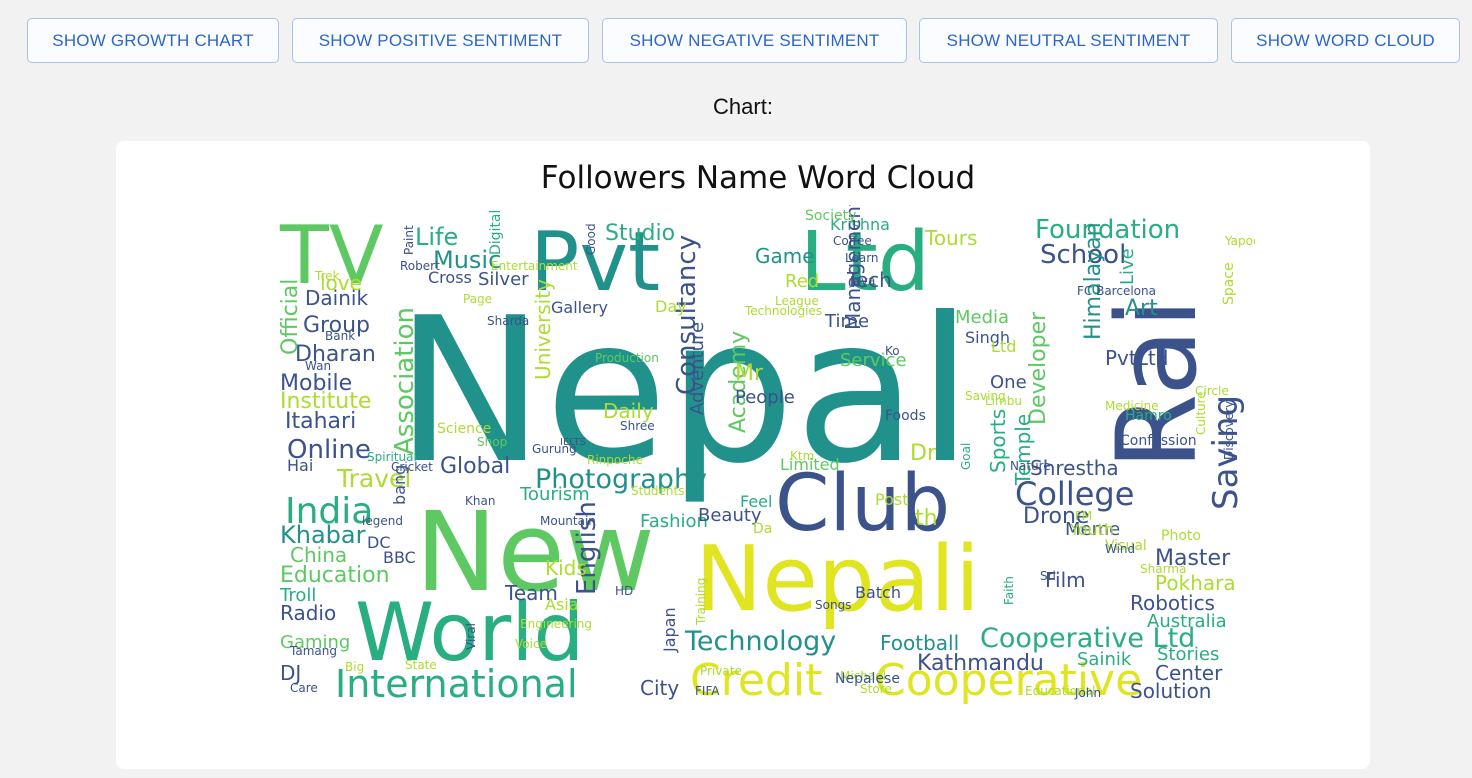 The width and height of the screenshot is (1472, 778). I want to click on word-92: Photo, so click(1181, 536).